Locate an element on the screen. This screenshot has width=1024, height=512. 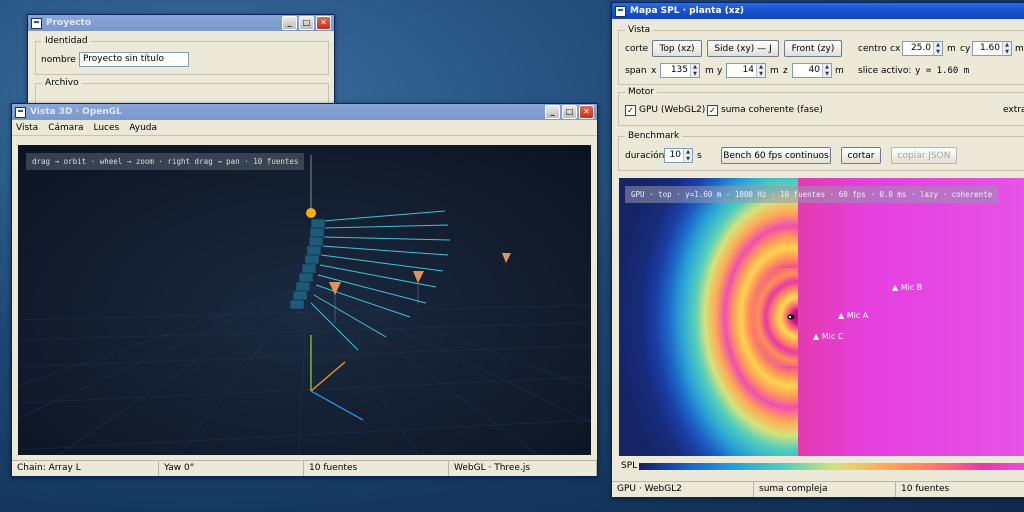
cortar-button: cortar is located at coordinates (861, 155).